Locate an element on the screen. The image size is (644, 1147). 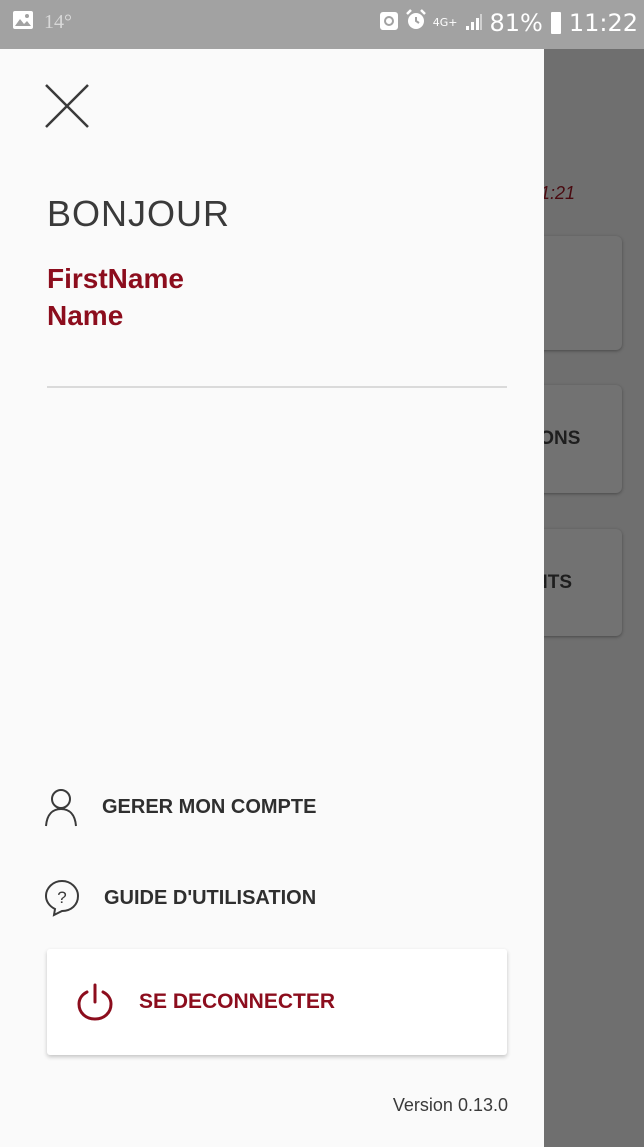
divider is located at coordinates (277, 387).